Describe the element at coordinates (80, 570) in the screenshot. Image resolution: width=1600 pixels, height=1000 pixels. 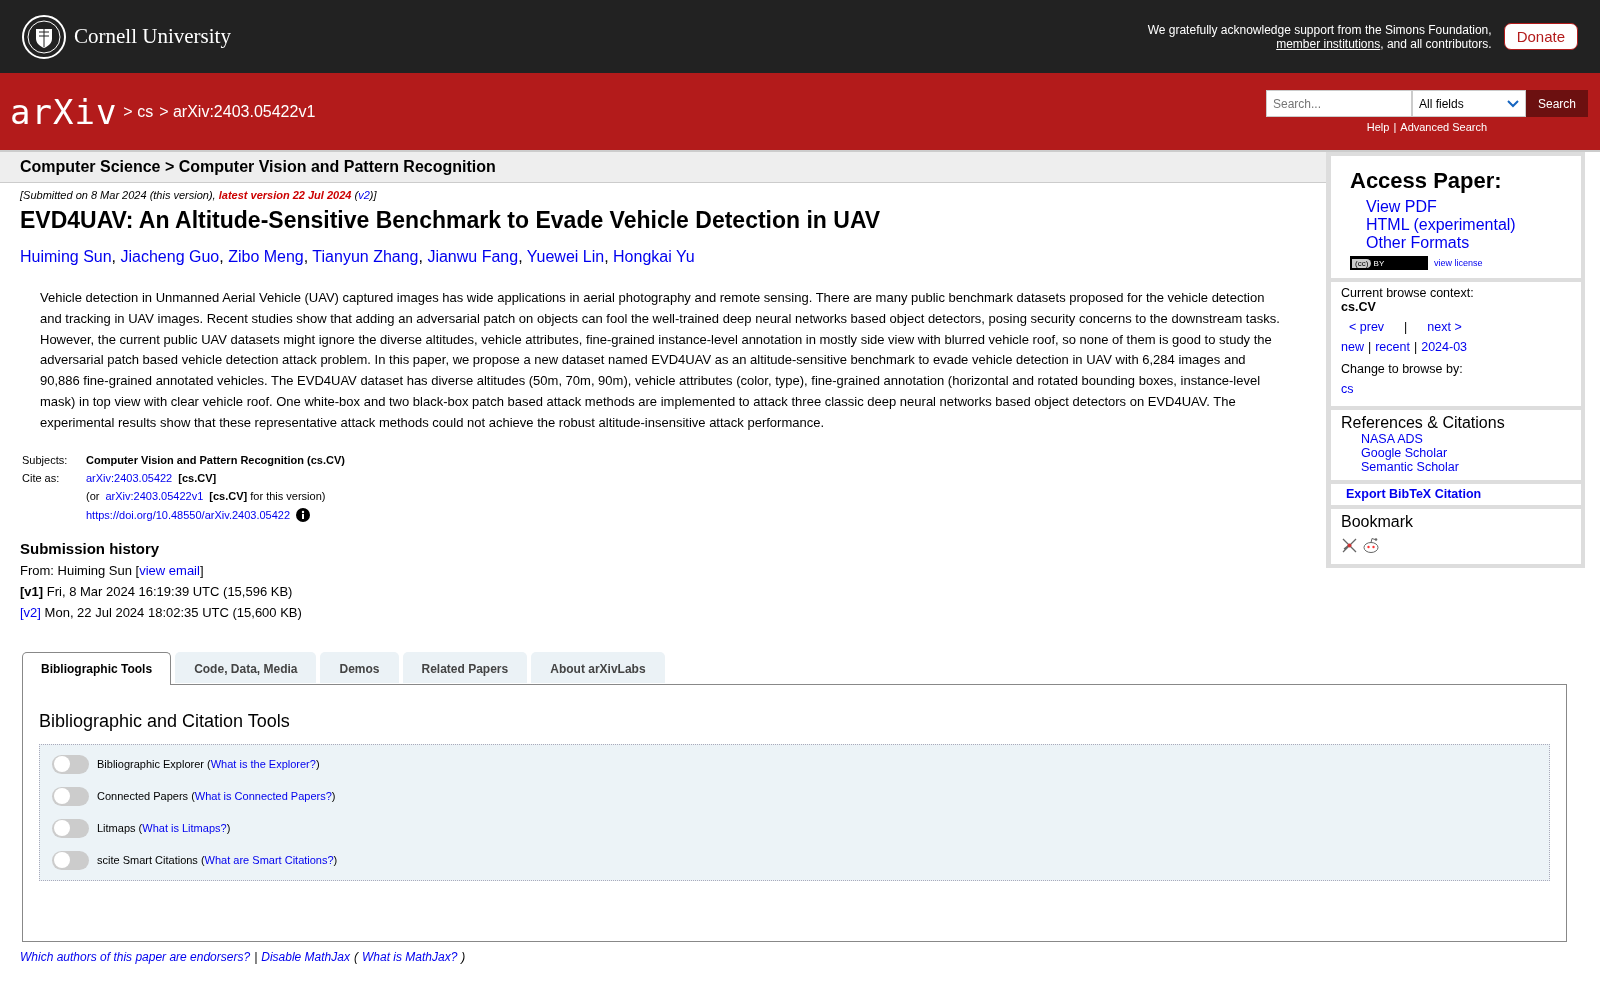
I see `from-text: From: Huiming Sun [` at that location.